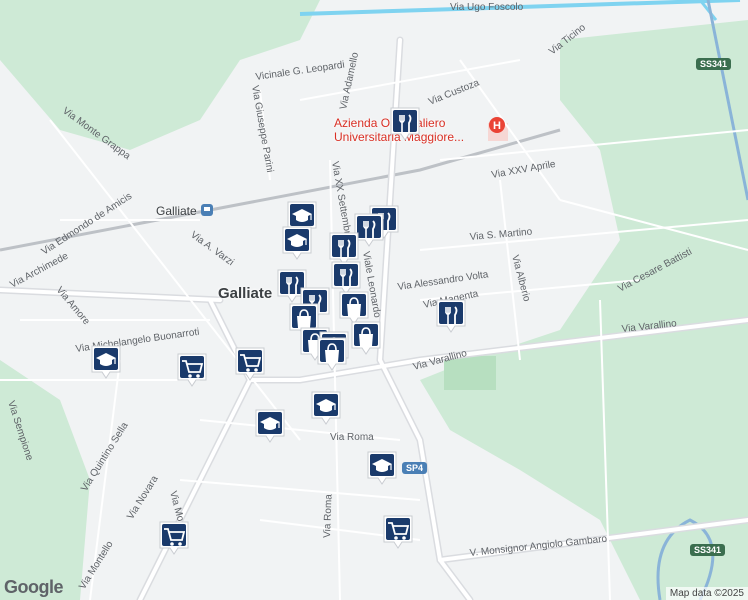  I want to click on hospital-icon: H, so click(497, 125).